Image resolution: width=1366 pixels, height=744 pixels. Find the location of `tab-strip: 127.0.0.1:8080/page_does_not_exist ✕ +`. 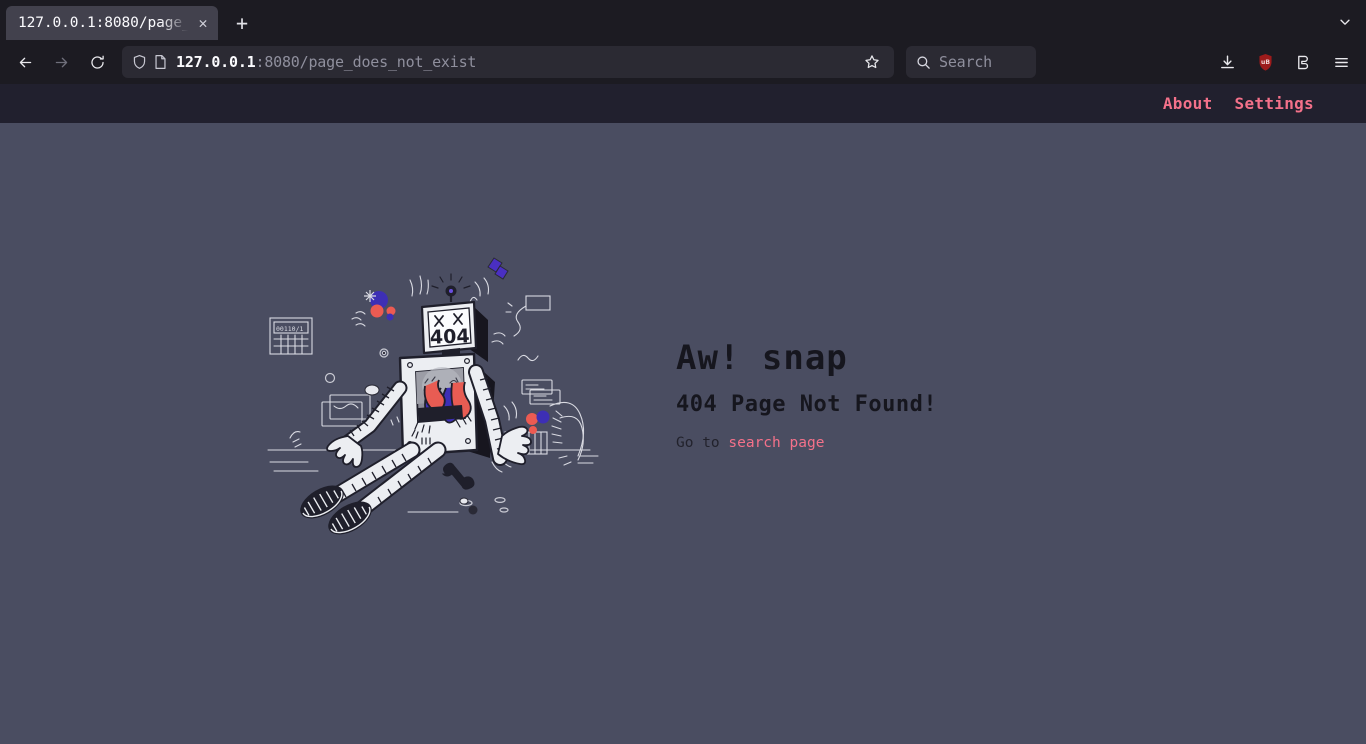

tab-strip: 127.0.0.1:8080/page_does_not_exist ✕ + is located at coordinates (683, 20).